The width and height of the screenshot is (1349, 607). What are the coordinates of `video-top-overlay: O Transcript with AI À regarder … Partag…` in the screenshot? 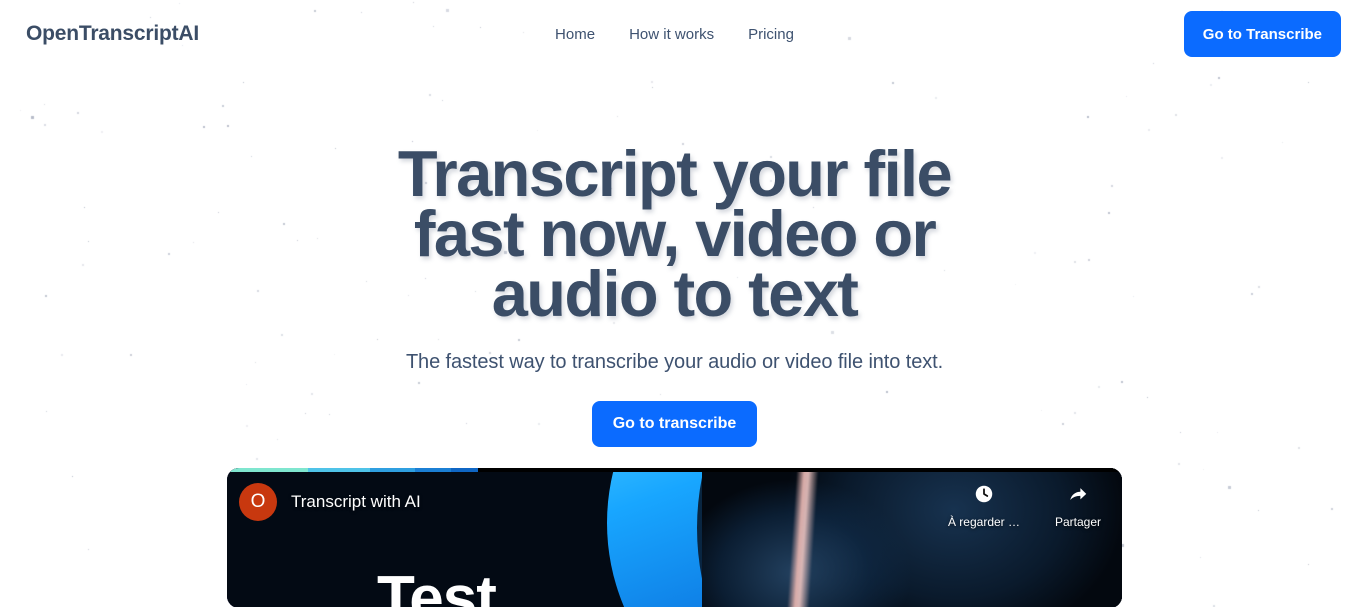 It's located at (674, 504).